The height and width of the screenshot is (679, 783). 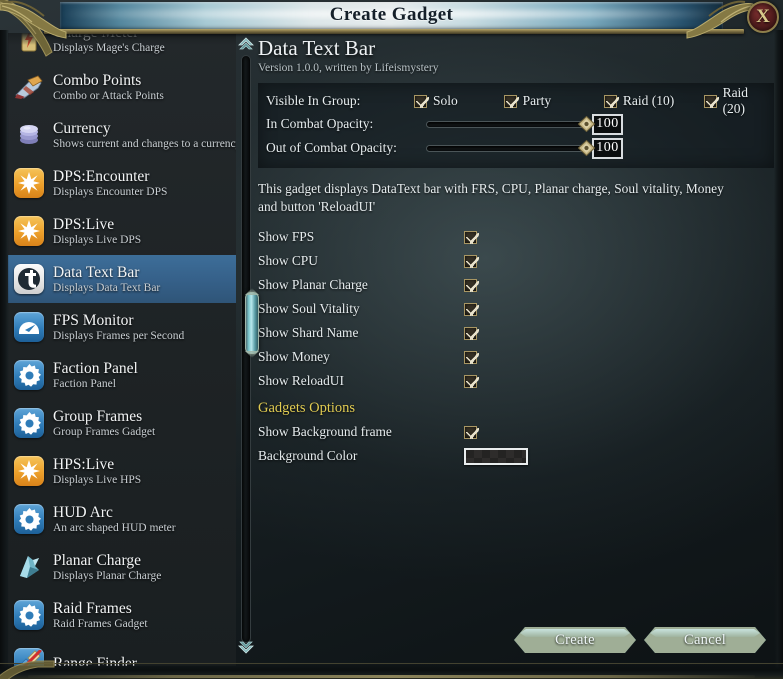 I want to click on option-row-show-planar-charge: Show Planar Charge, so click(x=516, y=285).